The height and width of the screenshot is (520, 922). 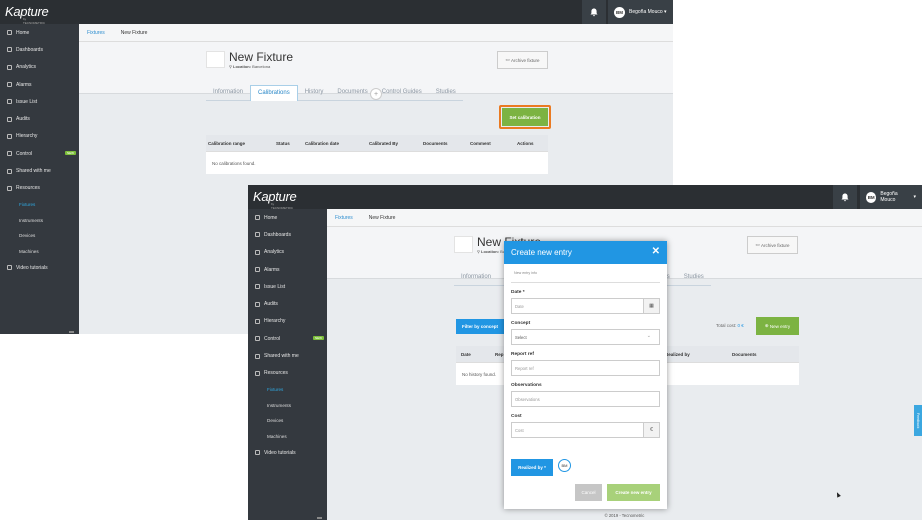 What do you see at coordinates (9, 154) in the screenshot?
I see `control-icon` at bounding box center [9, 154].